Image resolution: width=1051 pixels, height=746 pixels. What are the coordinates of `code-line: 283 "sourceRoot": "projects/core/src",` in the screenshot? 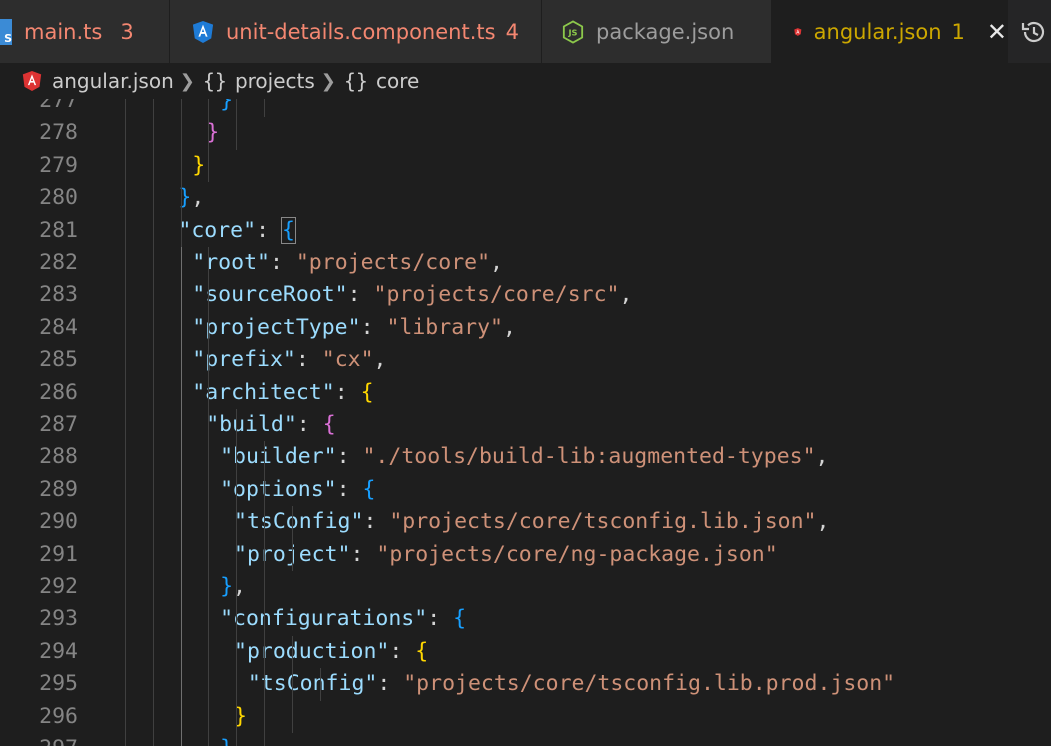 It's located at (525, 295).